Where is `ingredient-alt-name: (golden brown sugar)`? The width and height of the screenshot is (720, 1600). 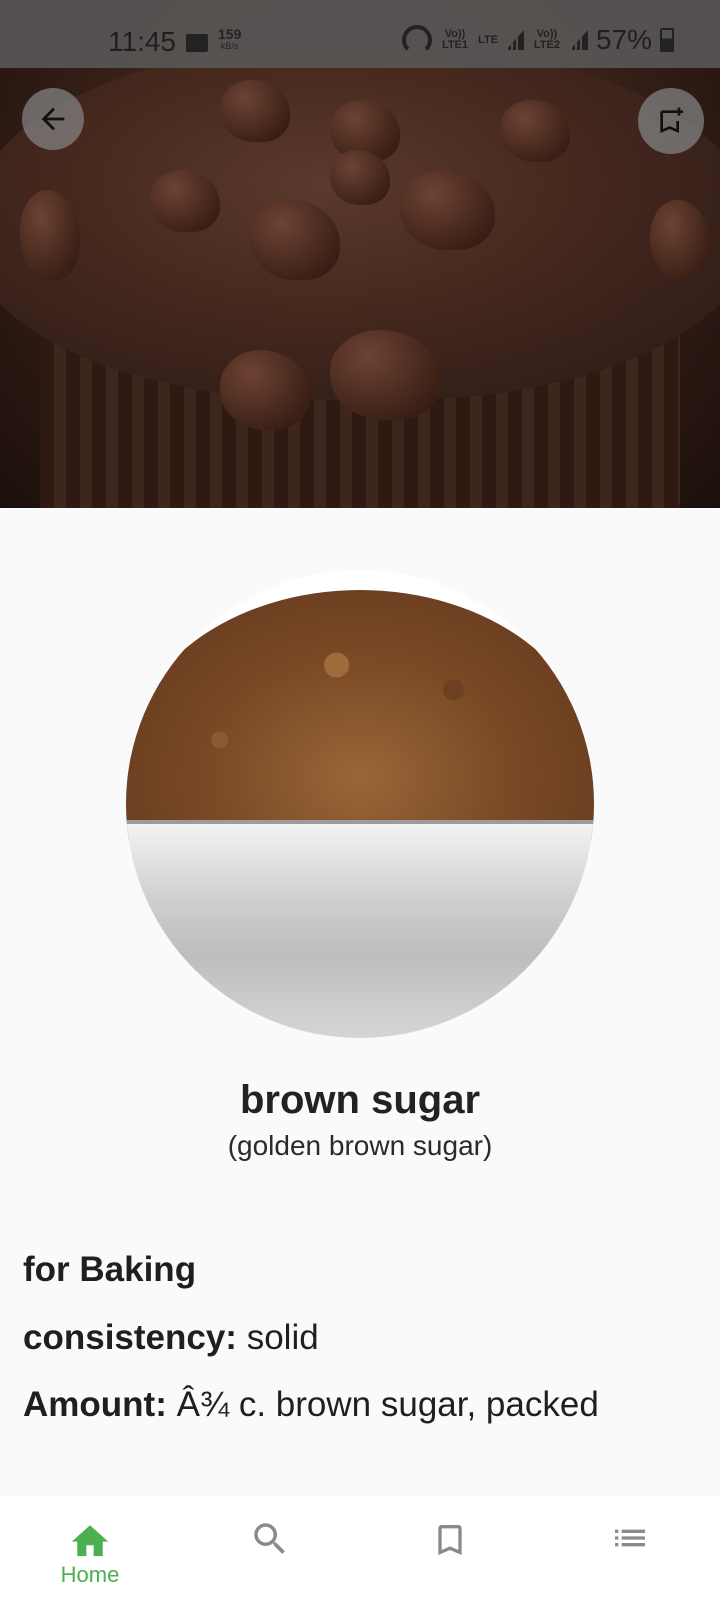 ingredient-alt-name: (golden brown sugar) is located at coordinates (360, 1145).